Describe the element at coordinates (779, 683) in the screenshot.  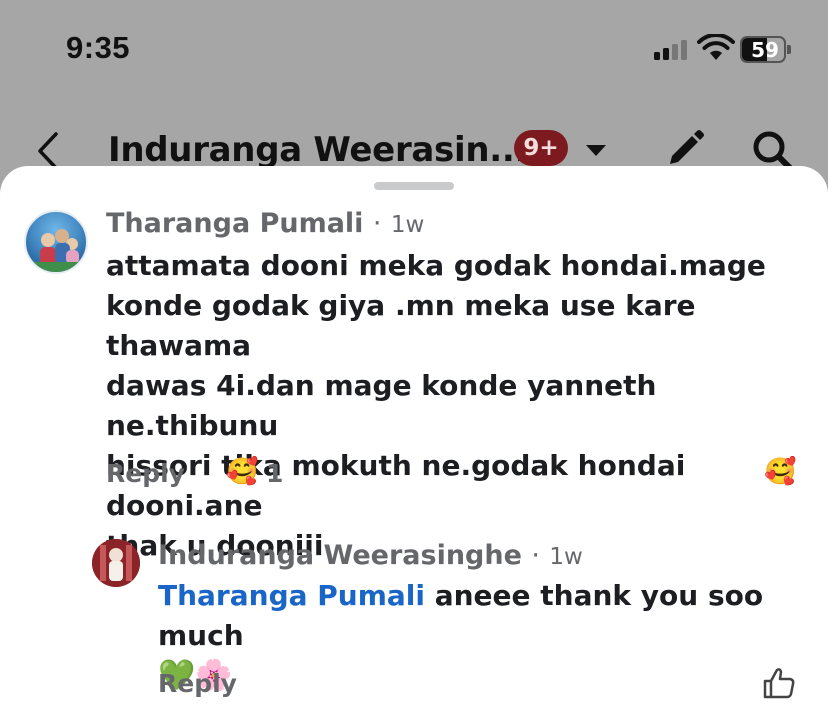
I see `thumbs-up-icon` at that location.